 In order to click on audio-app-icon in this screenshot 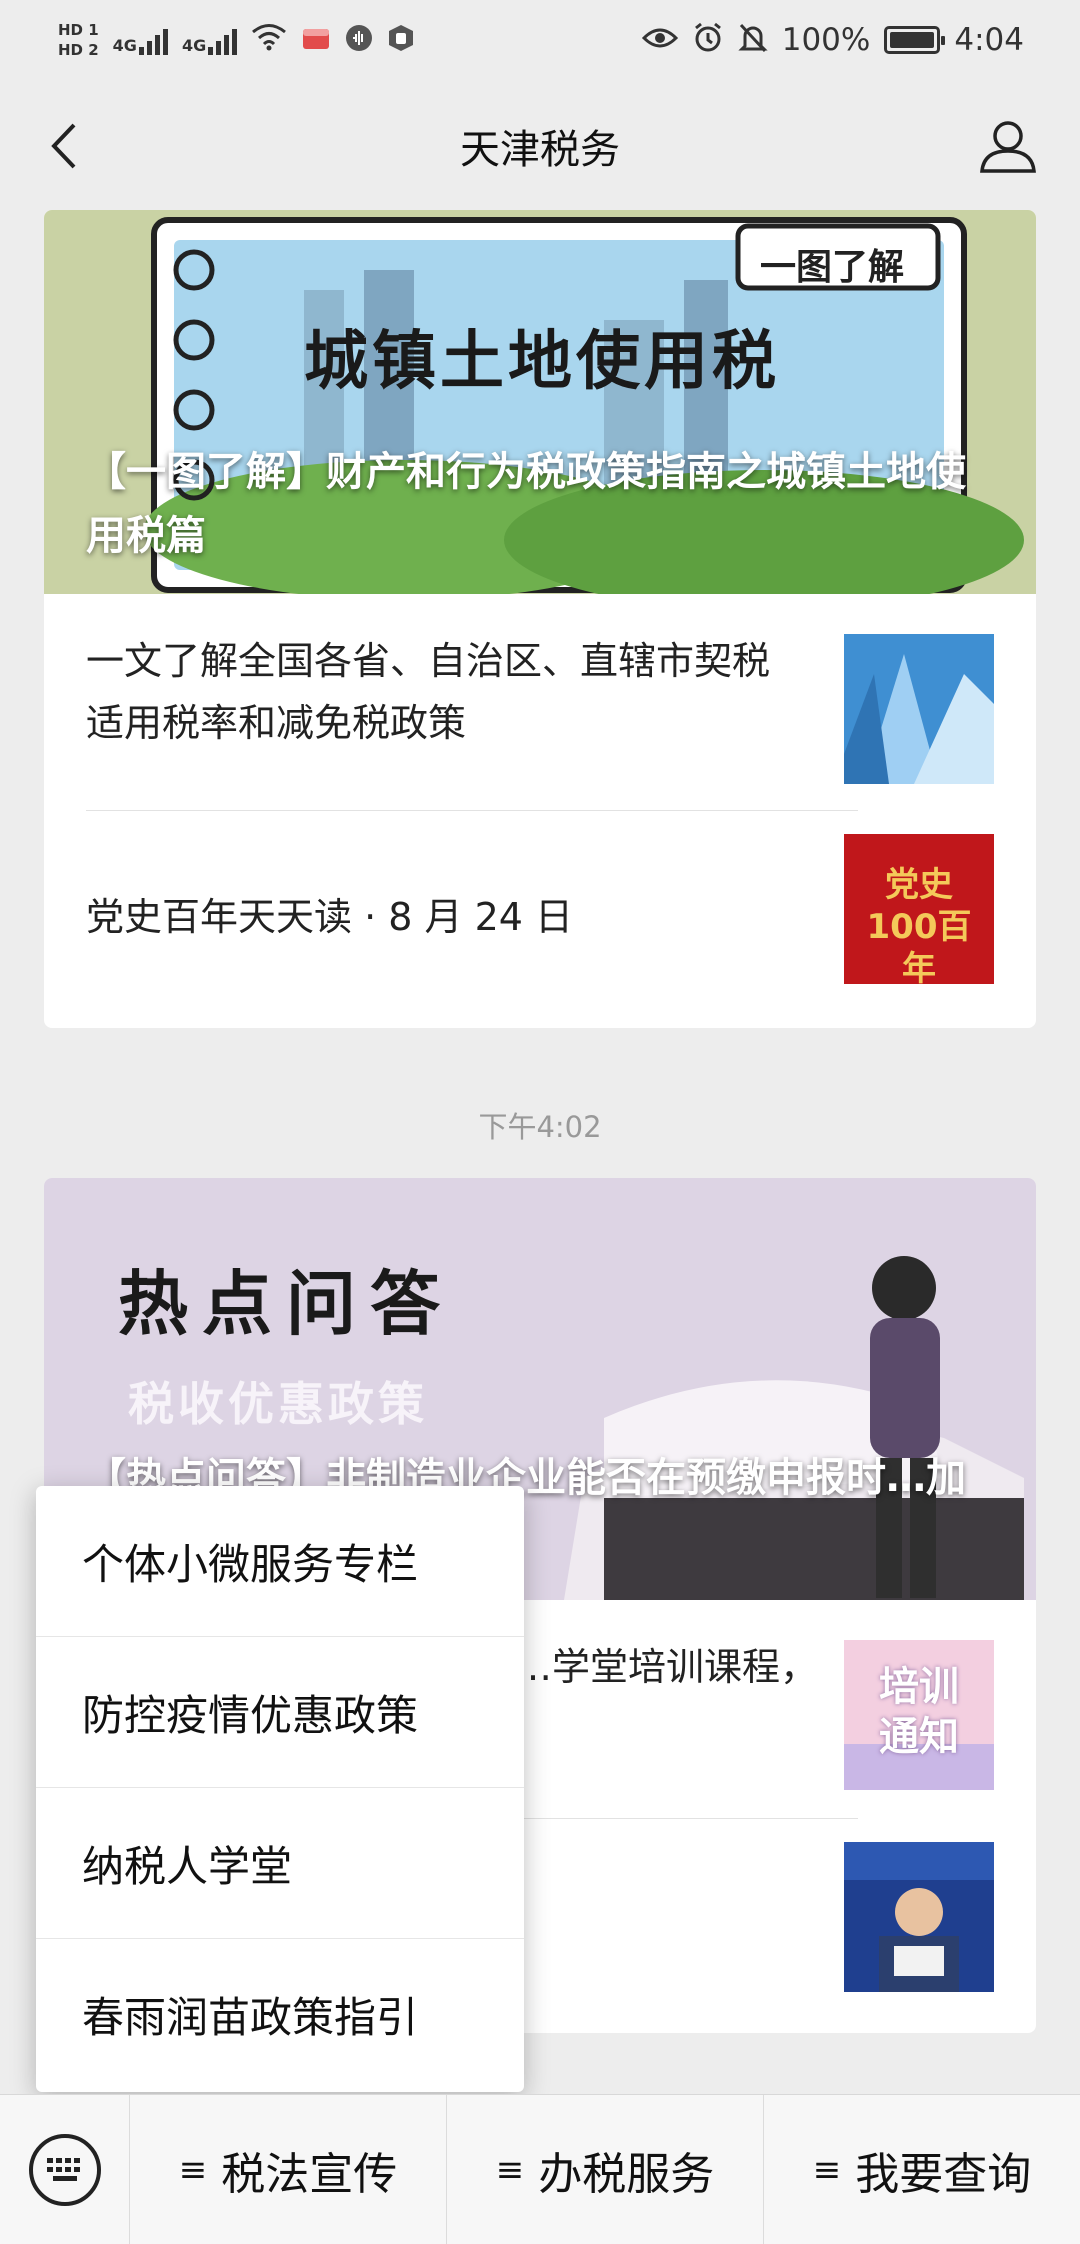, I will do `click(359, 40)`.